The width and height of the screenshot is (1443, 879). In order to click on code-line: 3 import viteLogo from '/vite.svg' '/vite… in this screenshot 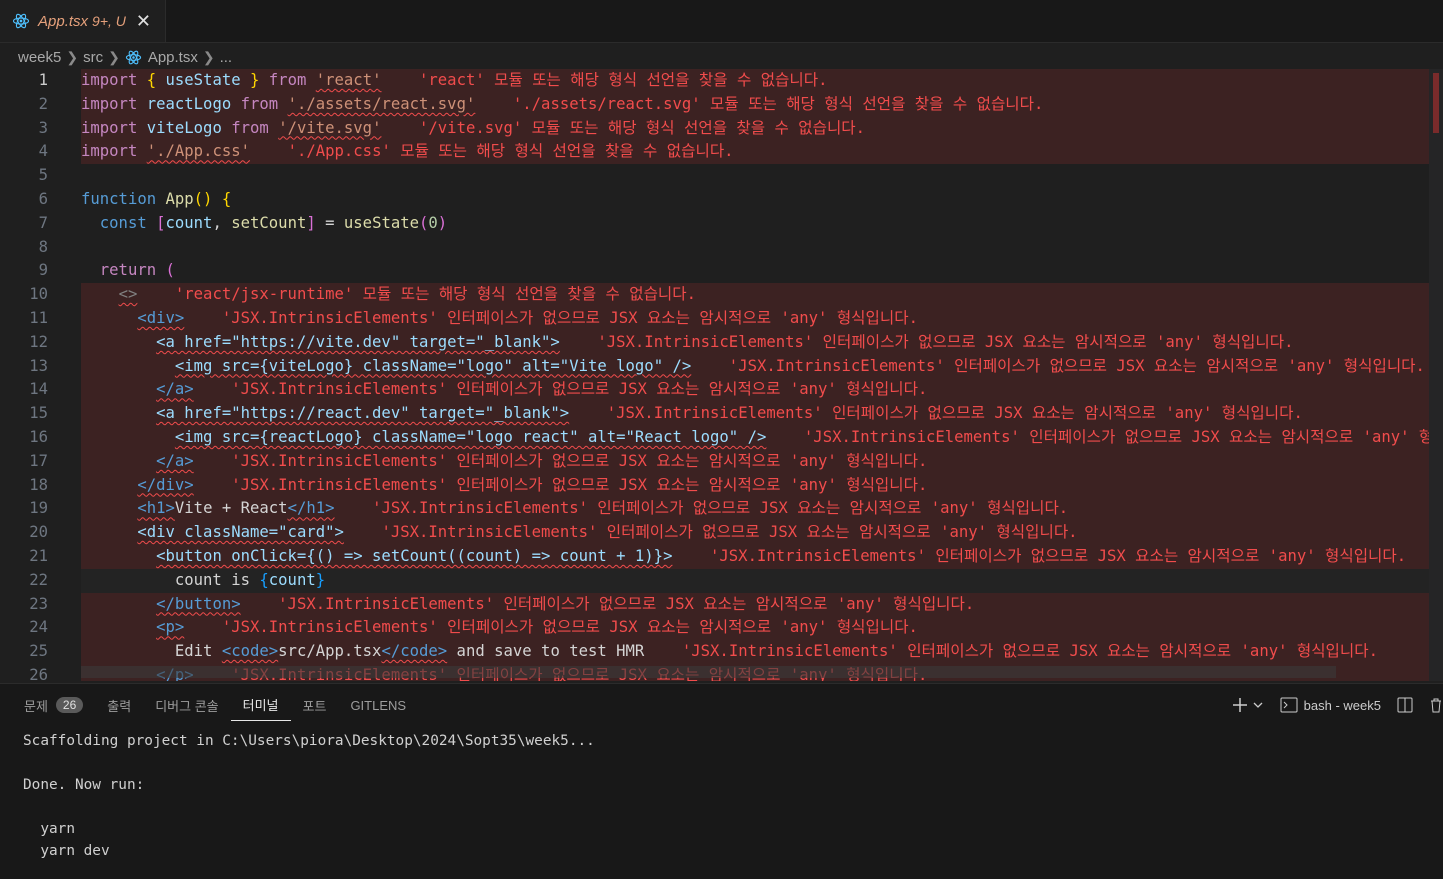, I will do `click(721, 128)`.